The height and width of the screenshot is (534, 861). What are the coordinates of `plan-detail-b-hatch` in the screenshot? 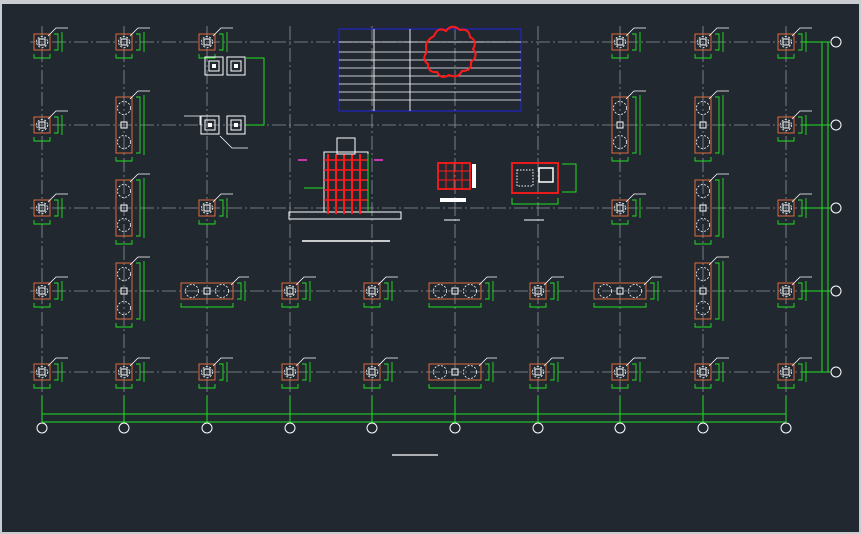 It's located at (525, 178).